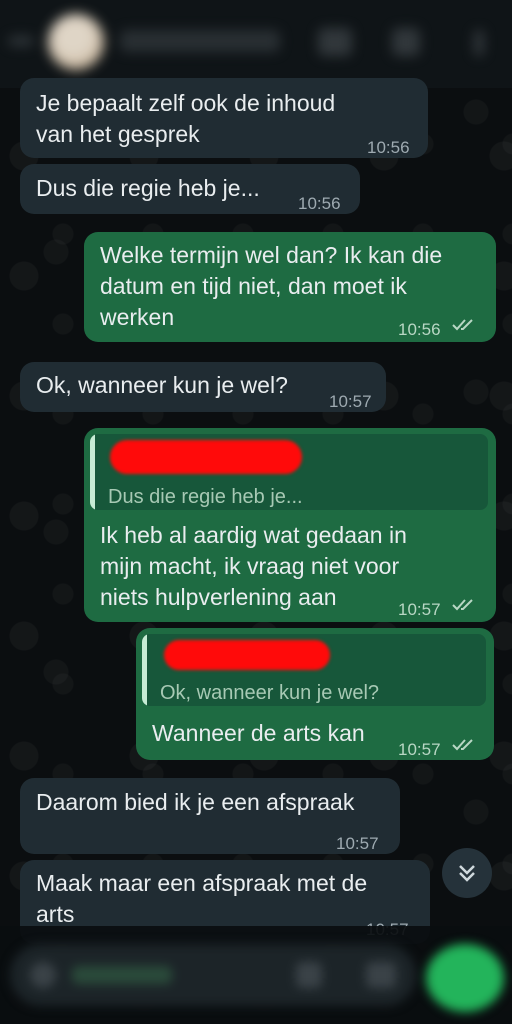 Image resolution: width=512 pixels, height=1024 pixels. Describe the element at coordinates (309, 975) in the screenshot. I see `attach-icon` at that location.